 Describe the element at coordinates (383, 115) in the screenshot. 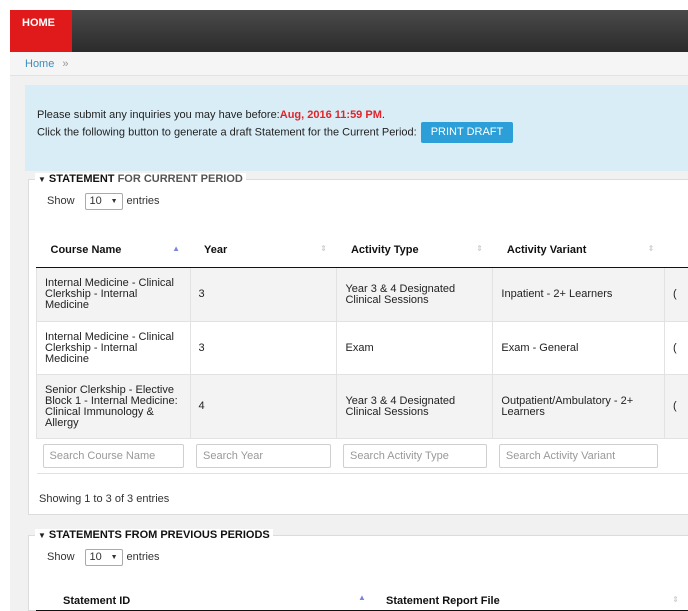

I see `notice-suffix: .` at that location.